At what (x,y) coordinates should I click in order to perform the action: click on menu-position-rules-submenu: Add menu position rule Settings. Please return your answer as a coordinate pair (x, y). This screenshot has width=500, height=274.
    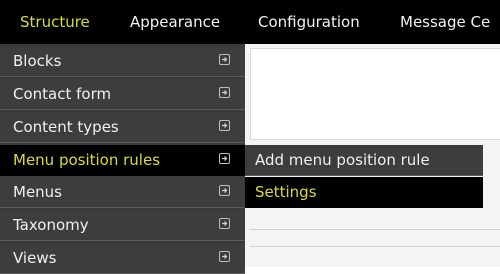
    Looking at the image, I should click on (364, 176).